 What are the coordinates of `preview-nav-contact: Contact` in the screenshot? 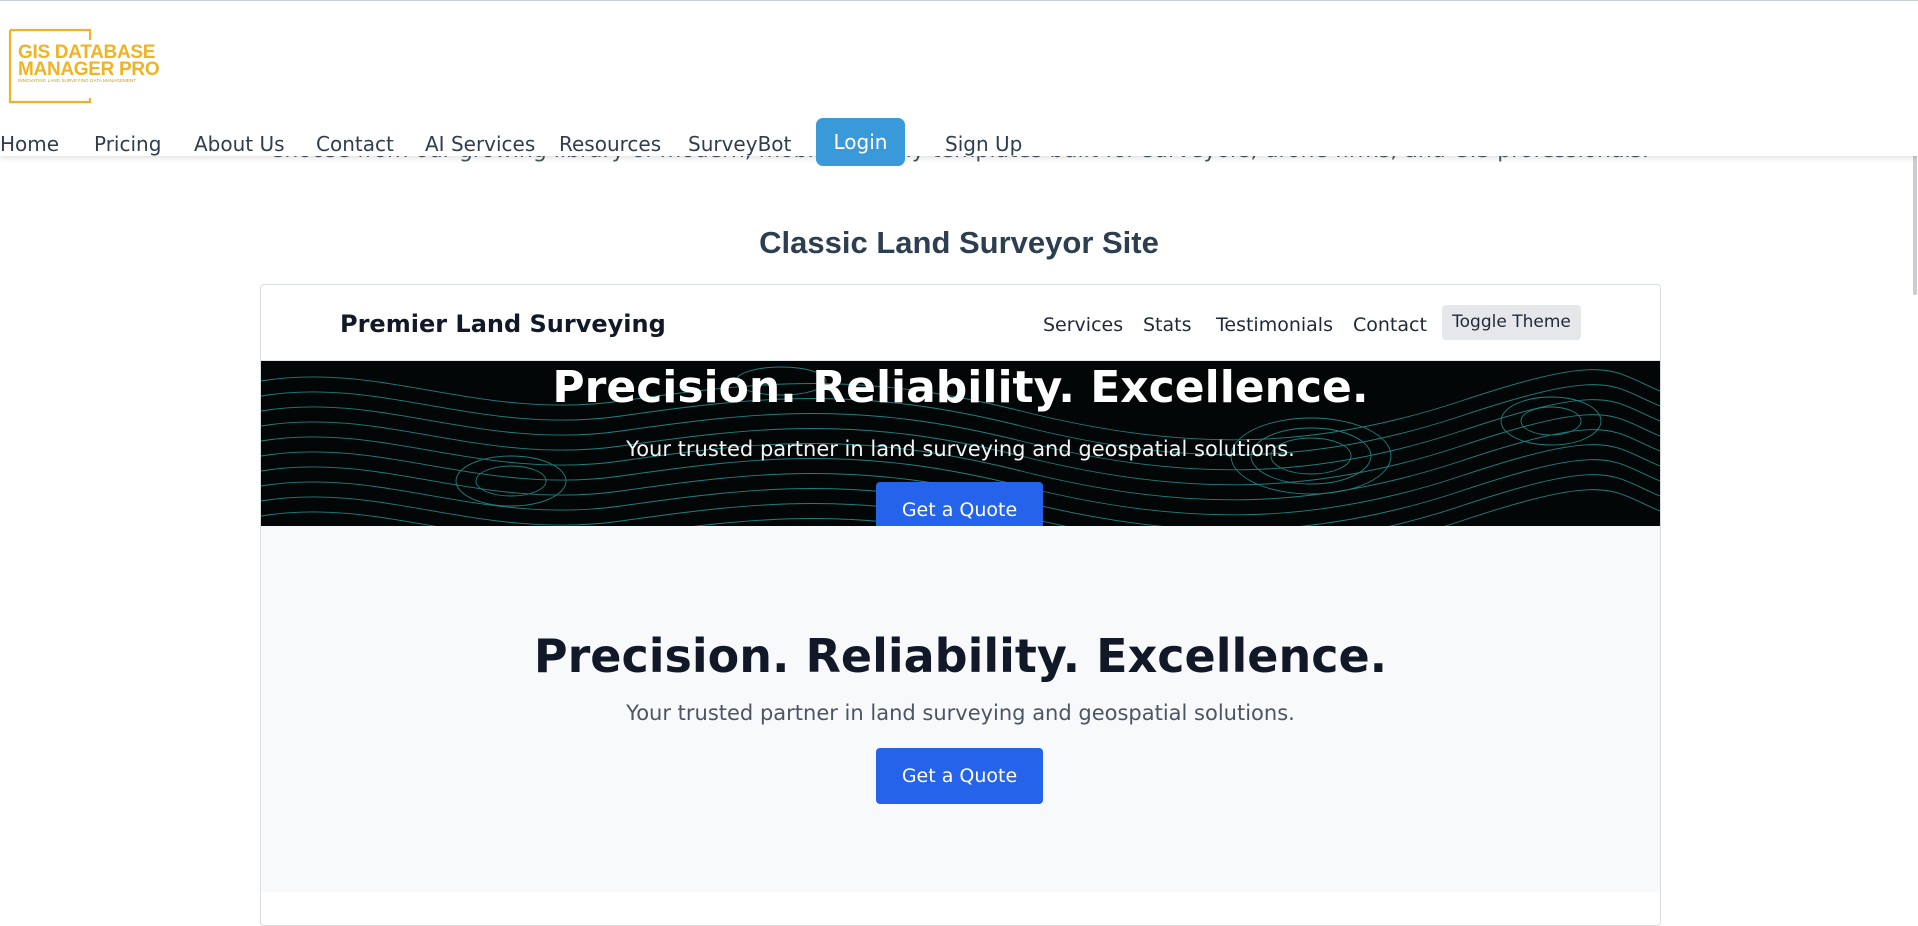 It's located at (1390, 325).